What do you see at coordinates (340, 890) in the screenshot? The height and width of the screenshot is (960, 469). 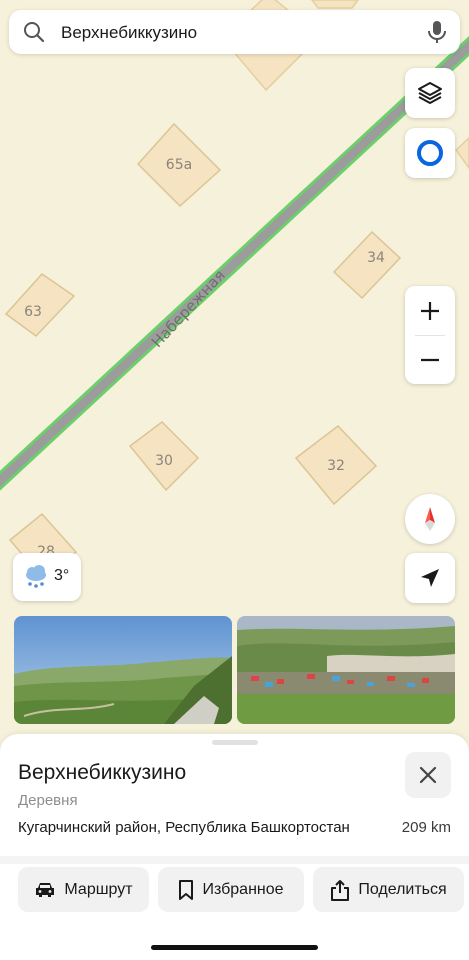 I see `share-icon` at bounding box center [340, 890].